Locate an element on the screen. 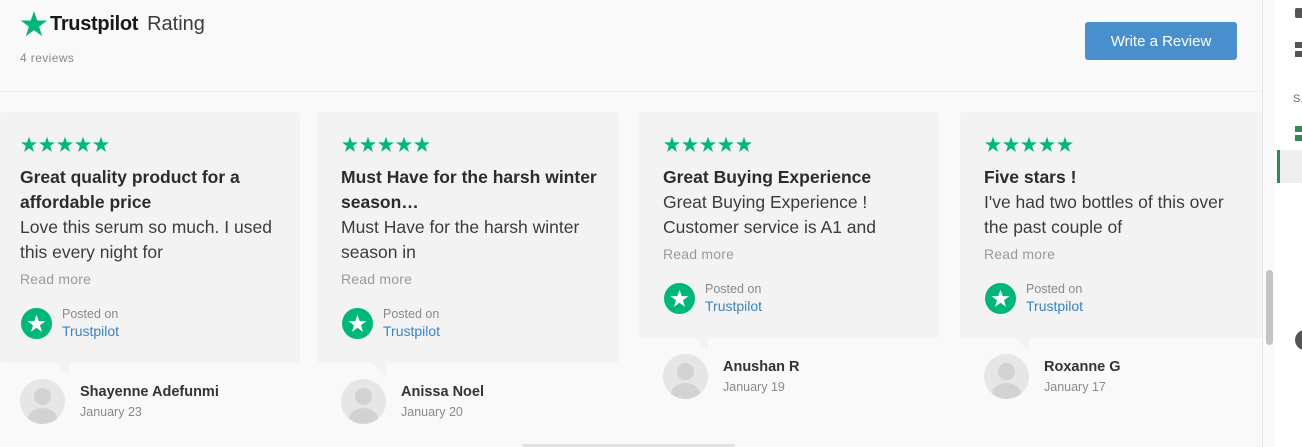 Image resolution: width=1302 pixels, height=447 pixels. review-title: Five stars ! is located at coordinates (1030, 177).